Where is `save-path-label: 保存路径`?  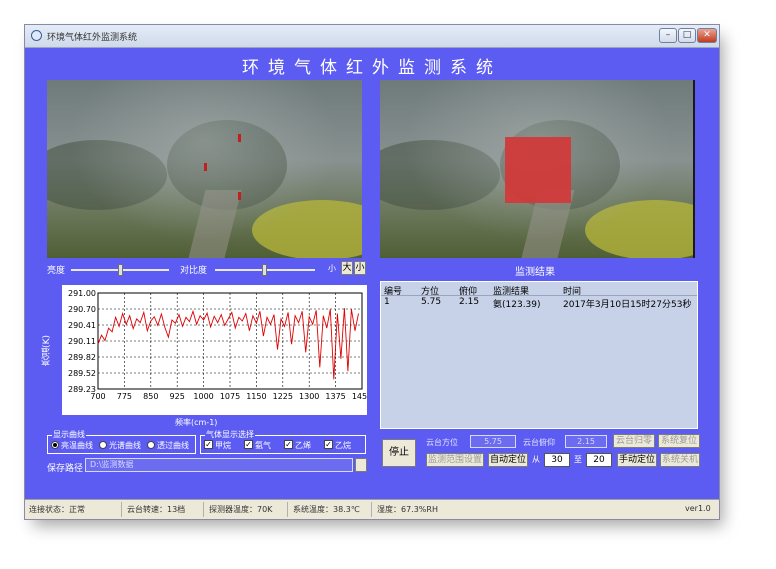 save-path-label: 保存路径 is located at coordinates (65, 469).